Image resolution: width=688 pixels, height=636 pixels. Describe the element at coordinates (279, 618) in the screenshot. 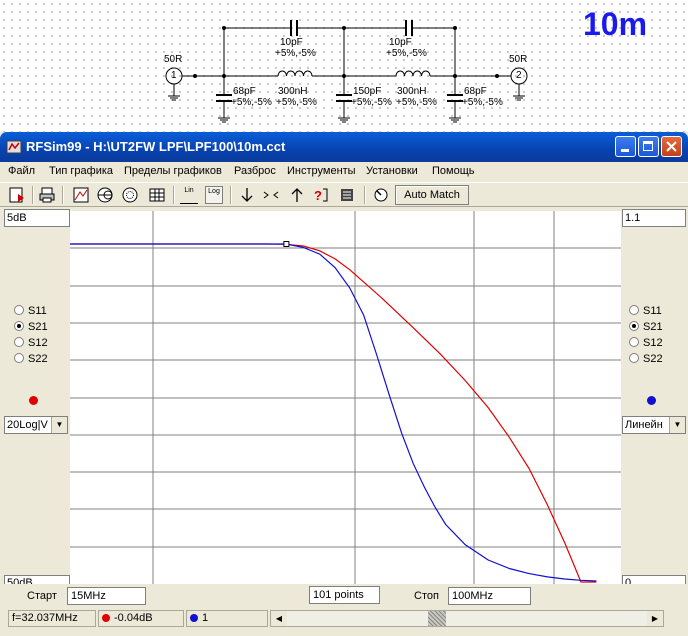

I see `scroll-left-icon: ◀` at that location.